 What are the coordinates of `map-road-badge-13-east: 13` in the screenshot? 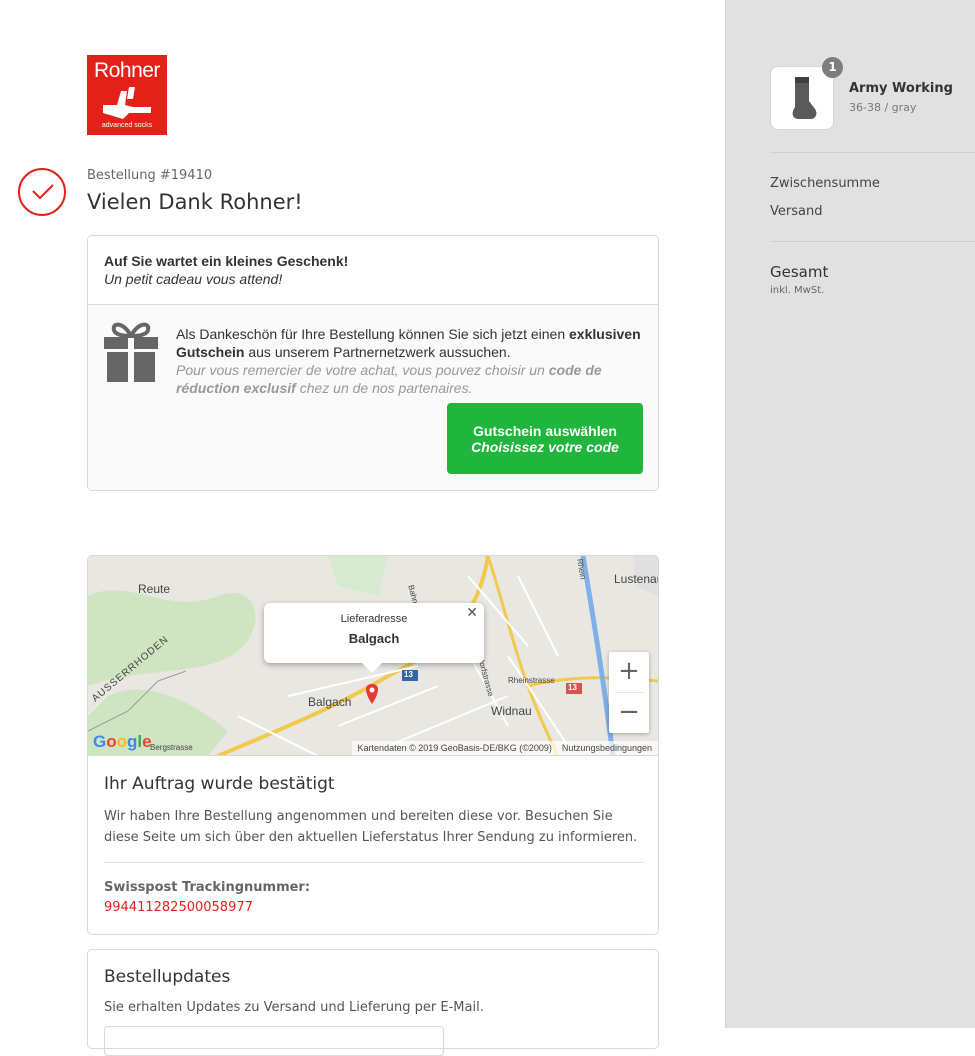 It's located at (572, 687).